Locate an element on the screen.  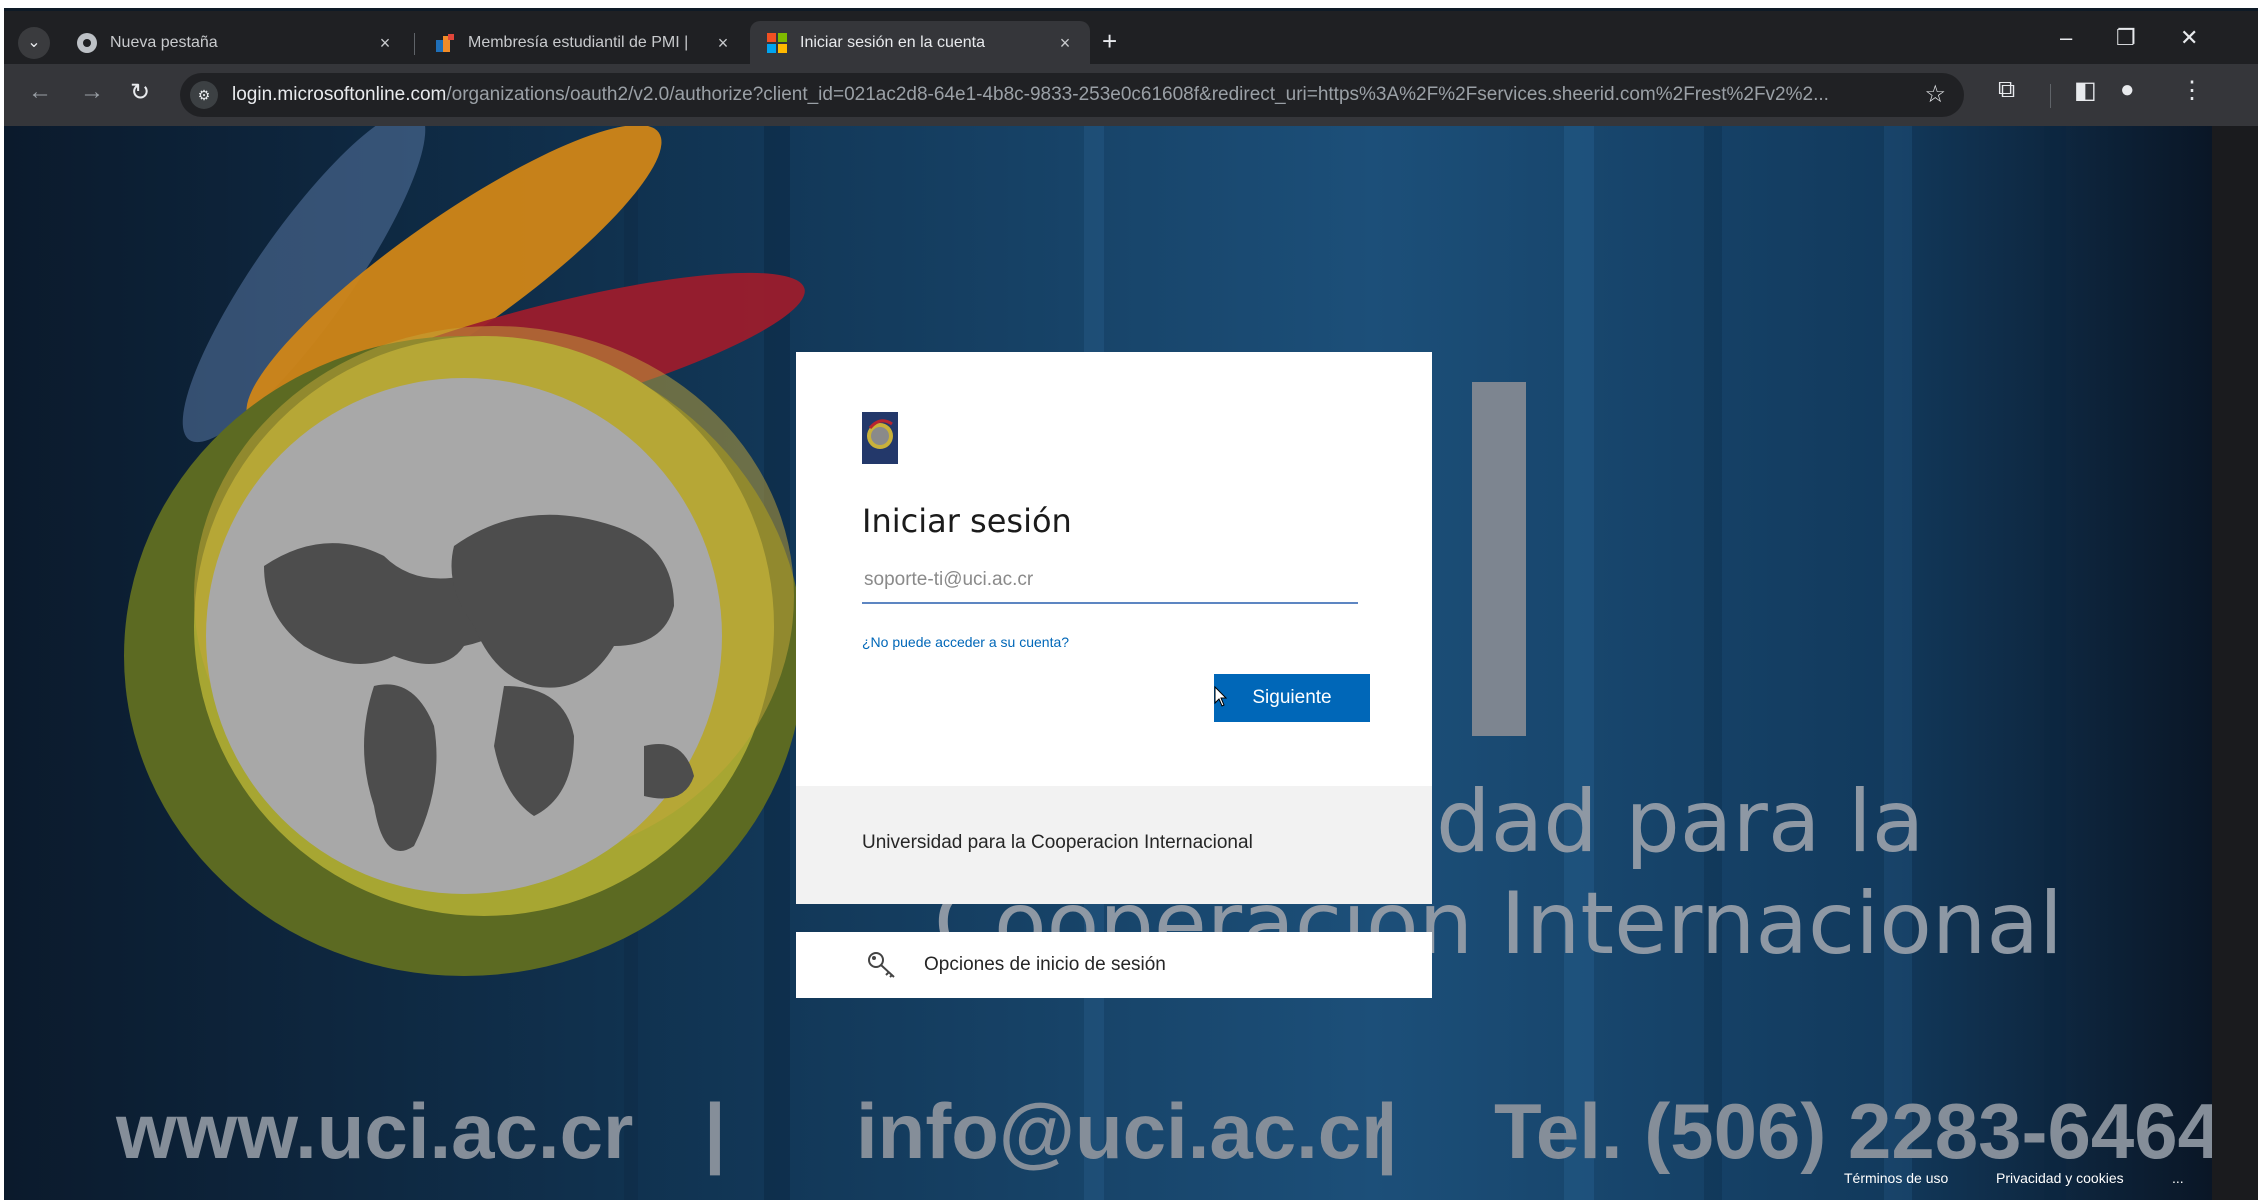
next-button: Siguiente is located at coordinates (1292, 698).